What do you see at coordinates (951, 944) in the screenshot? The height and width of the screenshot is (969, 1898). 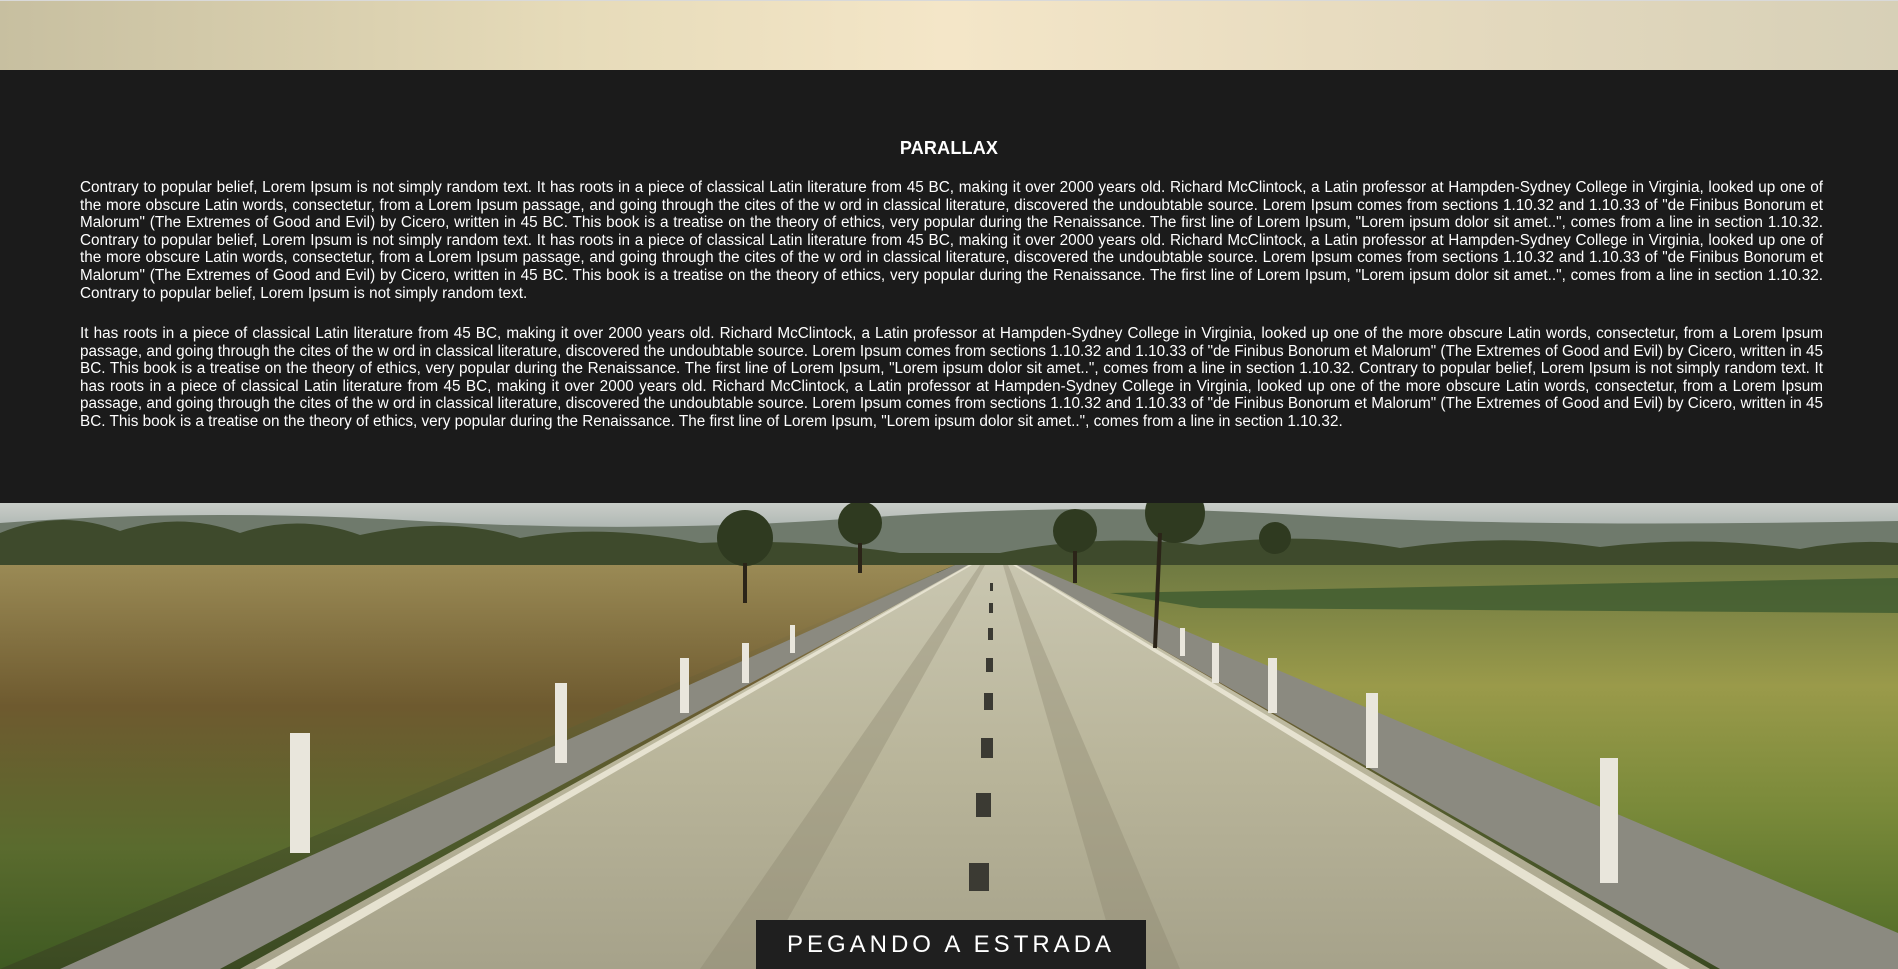 I see `hero-caption: PEGANDO A ESTRADA` at bounding box center [951, 944].